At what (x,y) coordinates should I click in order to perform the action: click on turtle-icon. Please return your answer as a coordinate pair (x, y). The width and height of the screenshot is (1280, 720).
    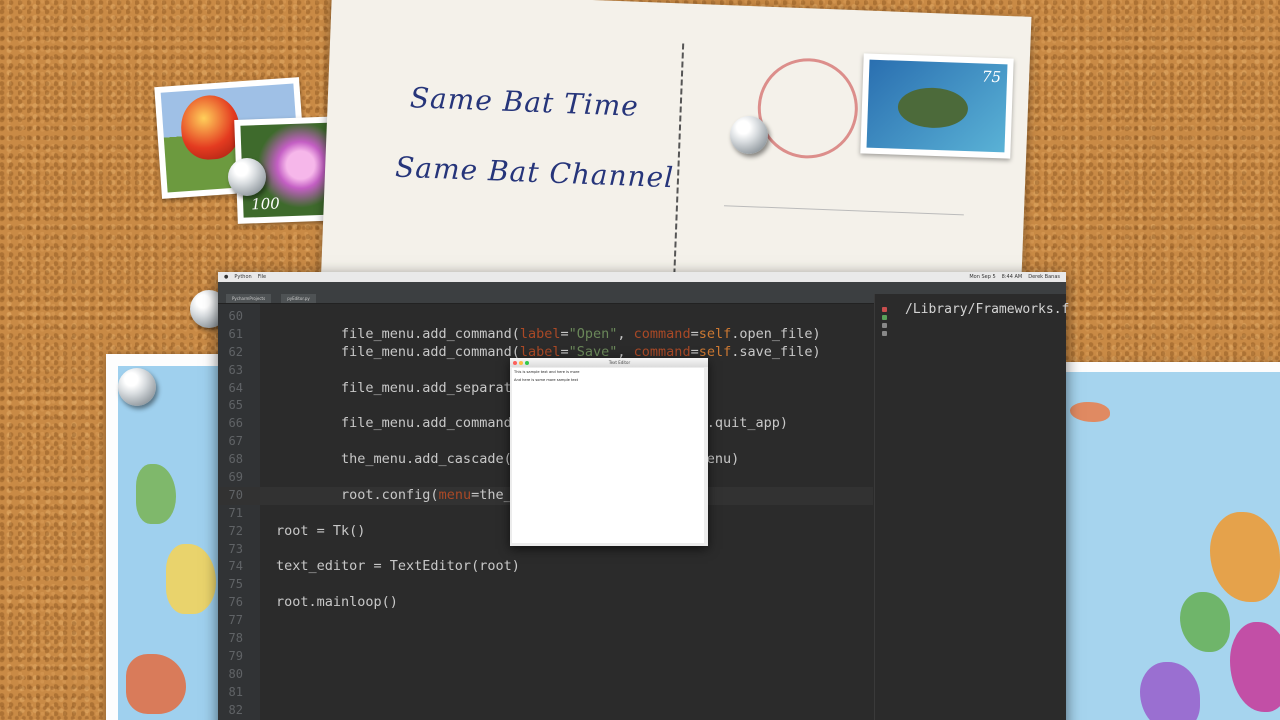
    Looking at the image, I should click on (933, 108).